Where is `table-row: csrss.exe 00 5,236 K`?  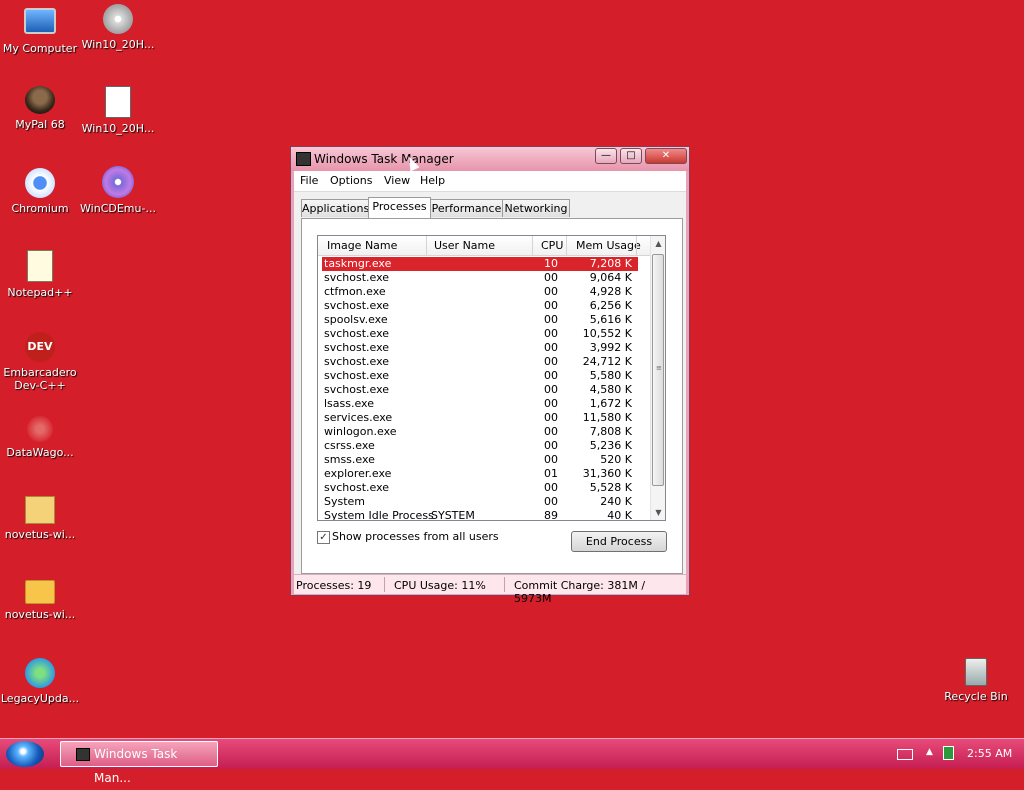
table-row: csrss.exe 00 5,236 K is located at coordinates (480, 446).